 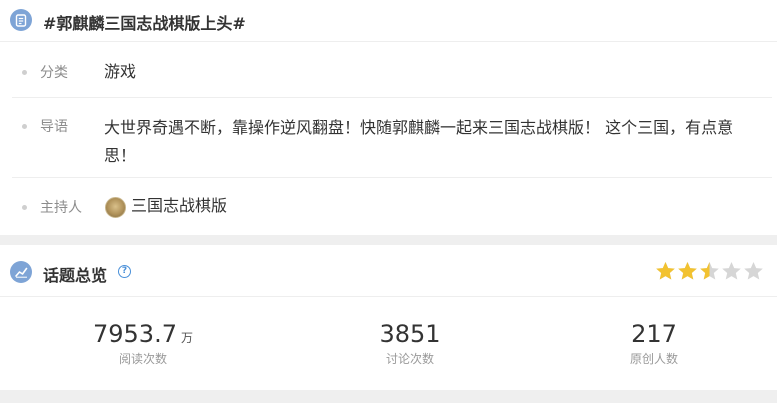 What do you see at coordinates (392, 206) in the screenshot?
I see `host-row: 主持人 三国志战棋版` at bounding box center [392, 206].